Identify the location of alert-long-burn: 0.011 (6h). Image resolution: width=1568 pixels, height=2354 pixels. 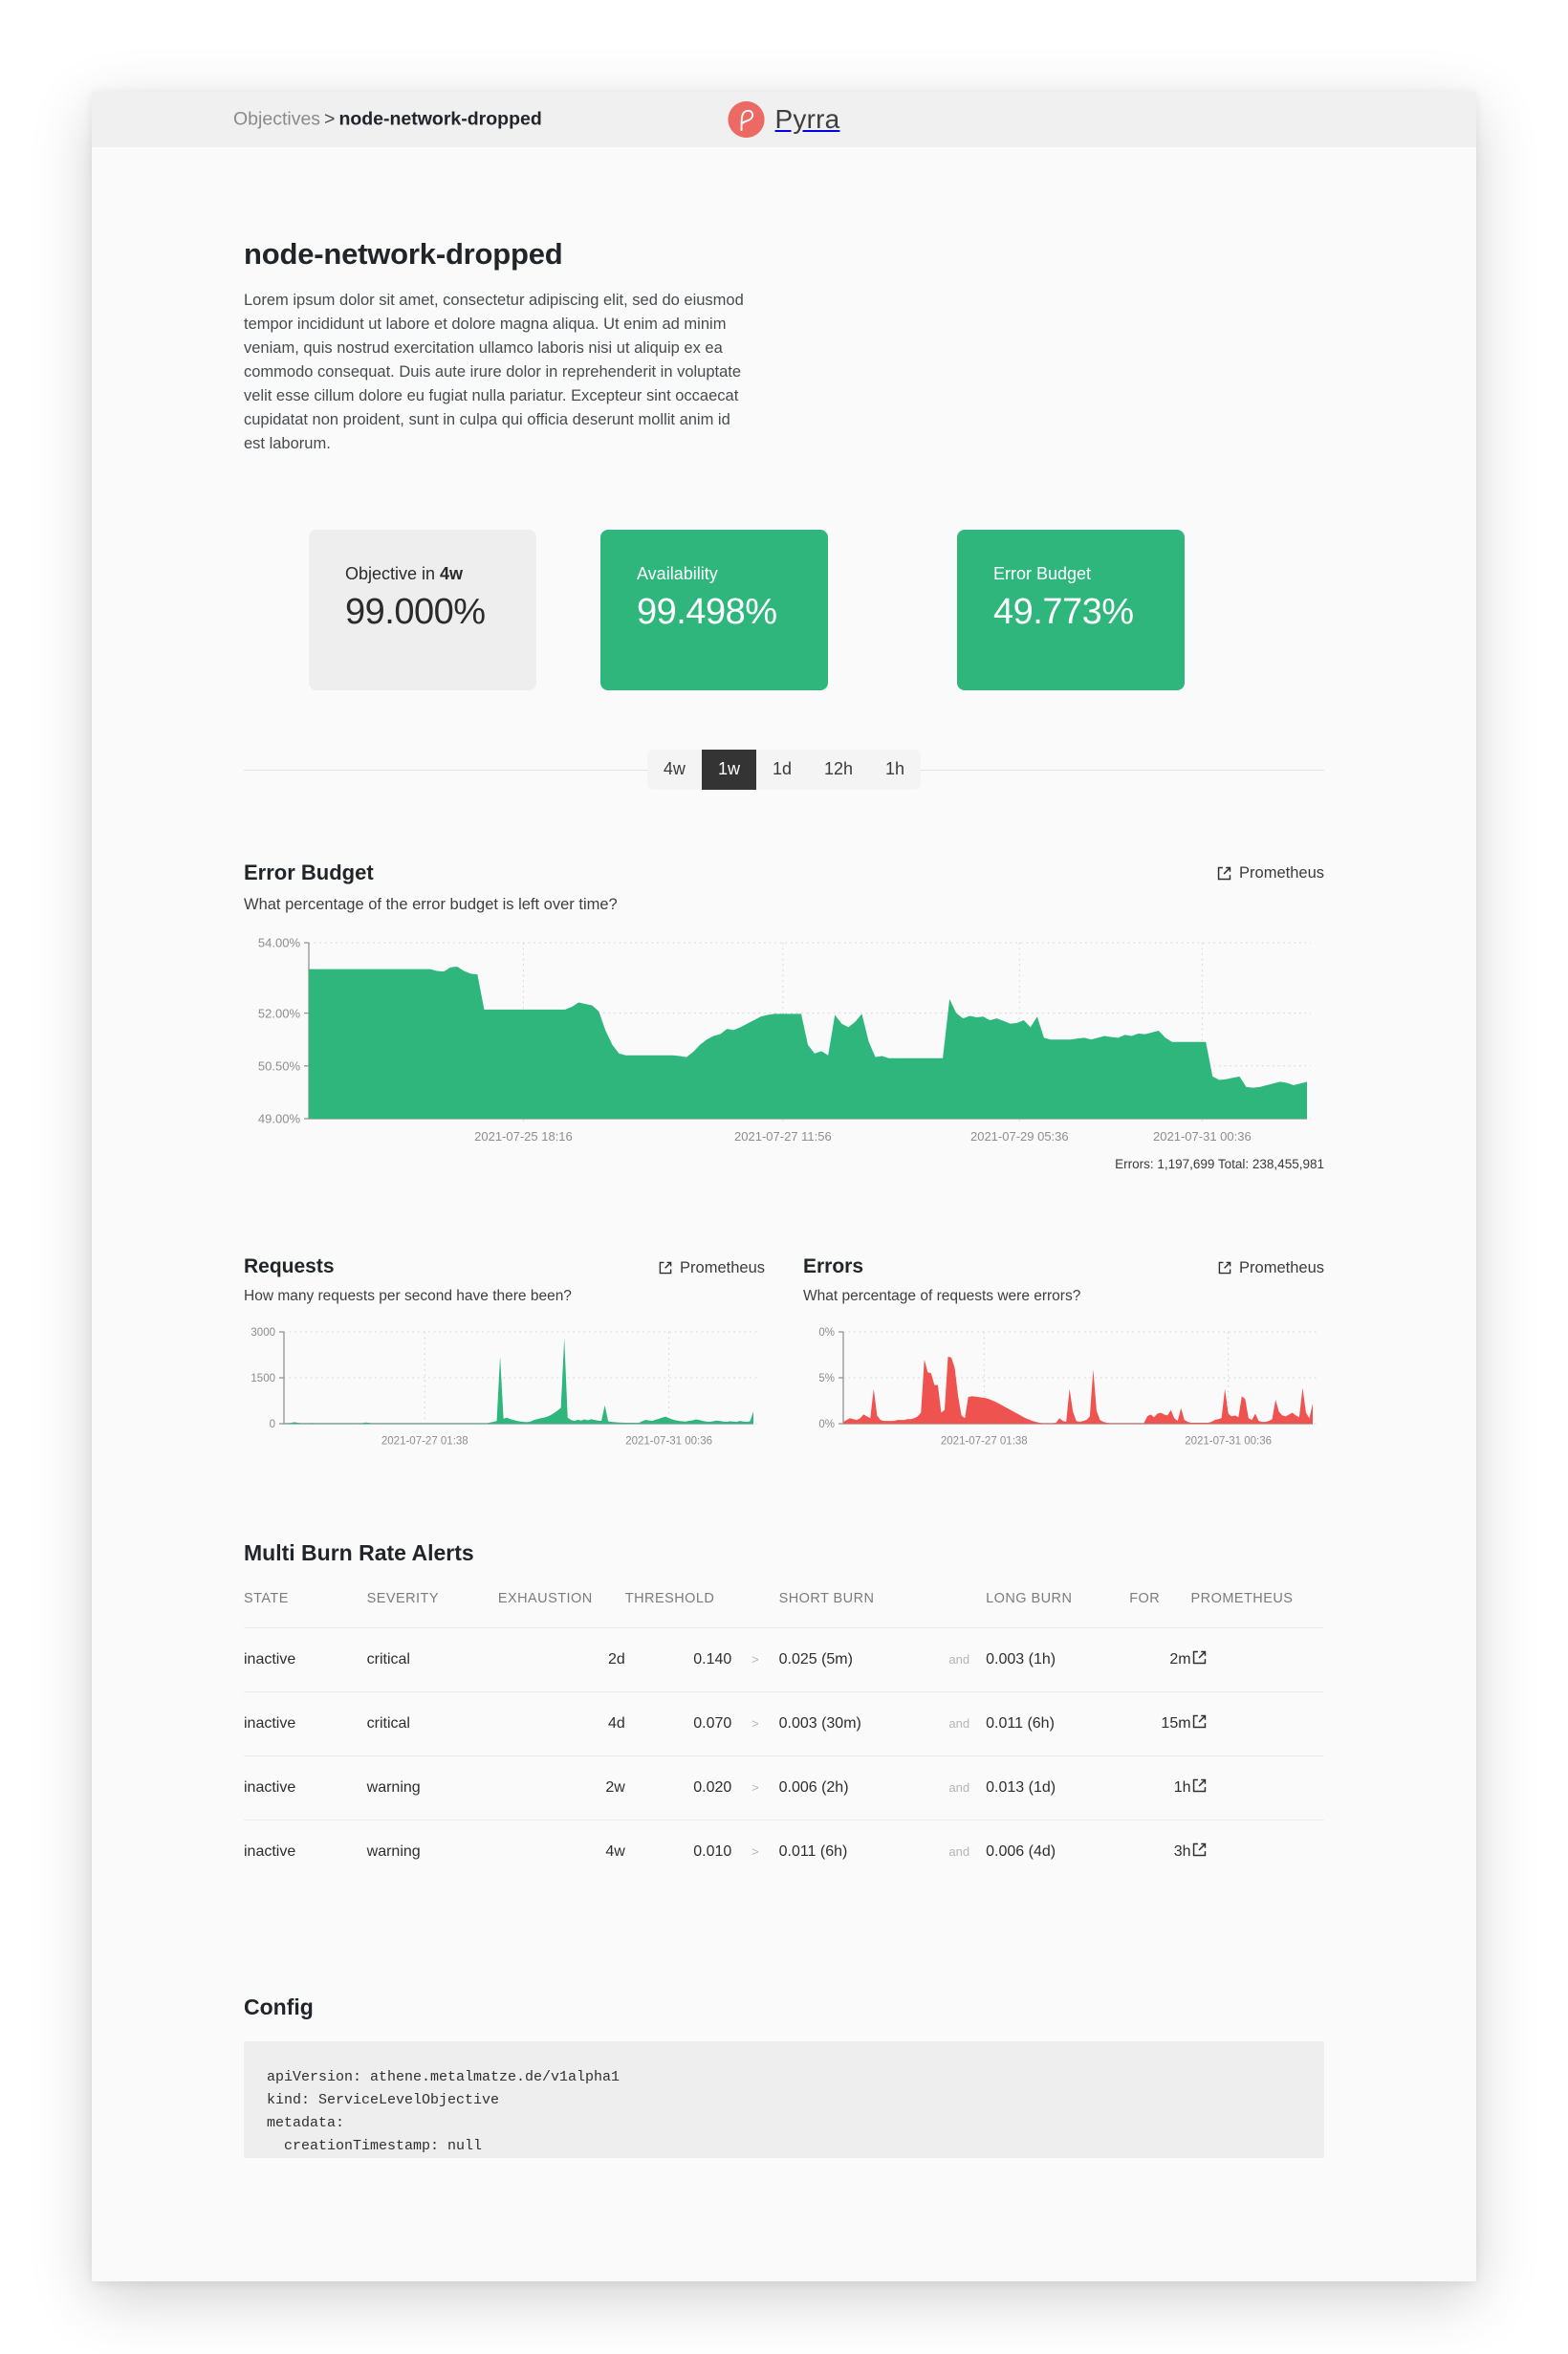
(1058, 1723).